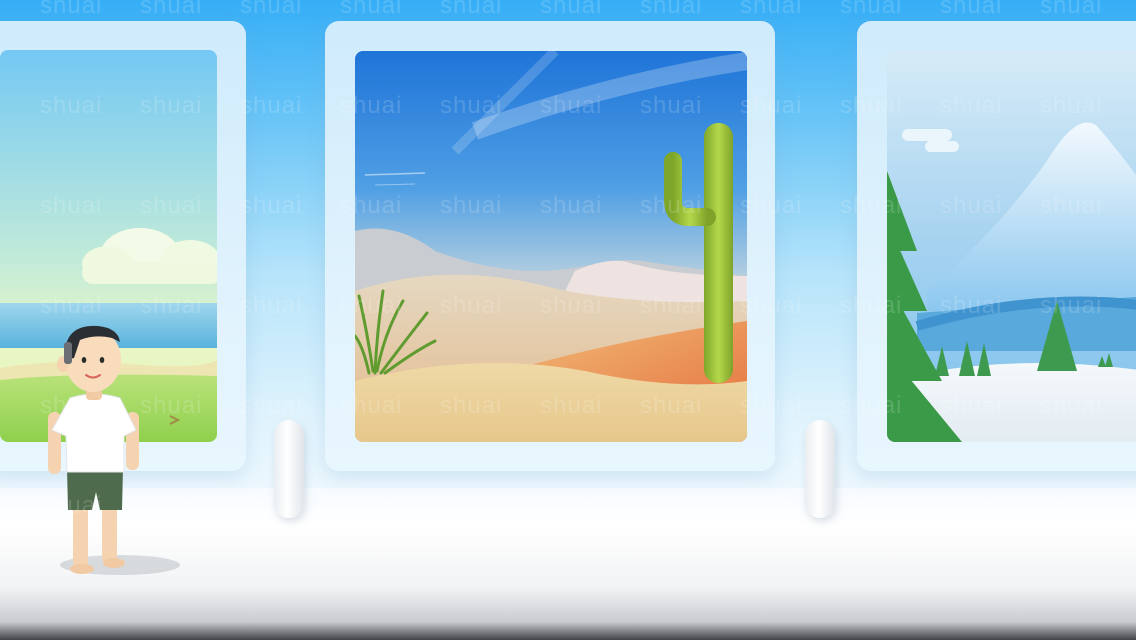 This screenshot has height=640, width=1136. I want to click on barrier-post-right, so click(820, 469).